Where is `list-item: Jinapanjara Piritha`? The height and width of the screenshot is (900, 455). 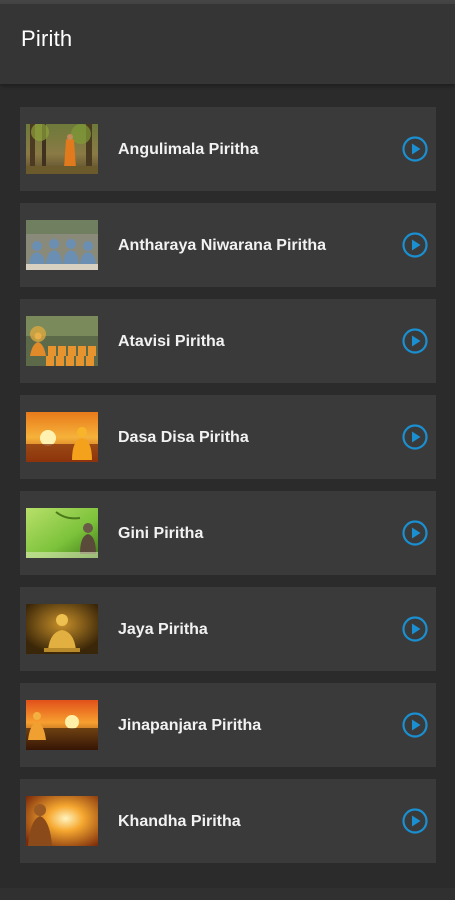
list-item: Jinapanjara Piritha is located at coordinates (228, 725).